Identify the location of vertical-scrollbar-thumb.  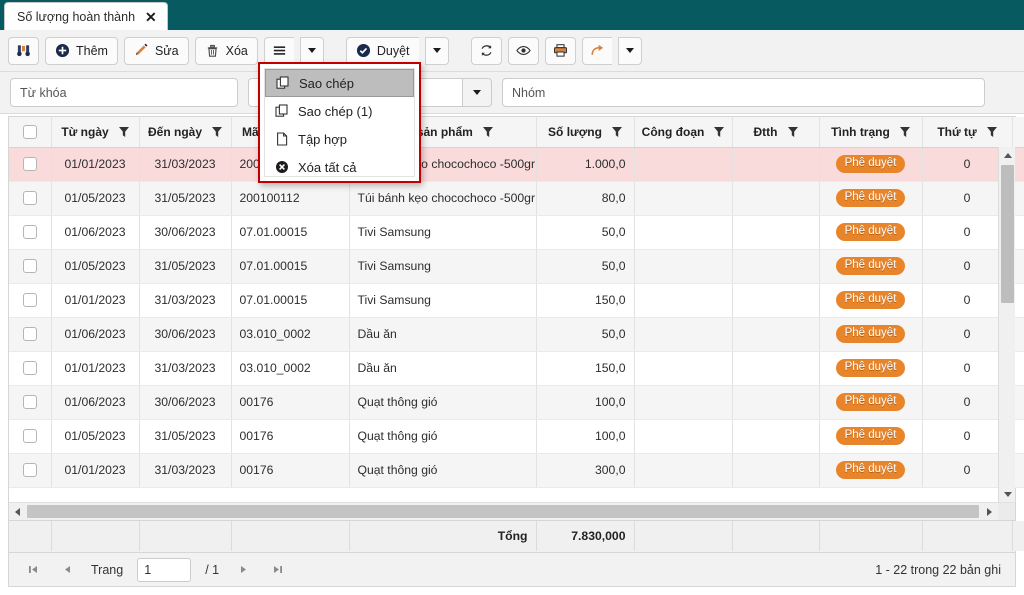
(1007, 234).